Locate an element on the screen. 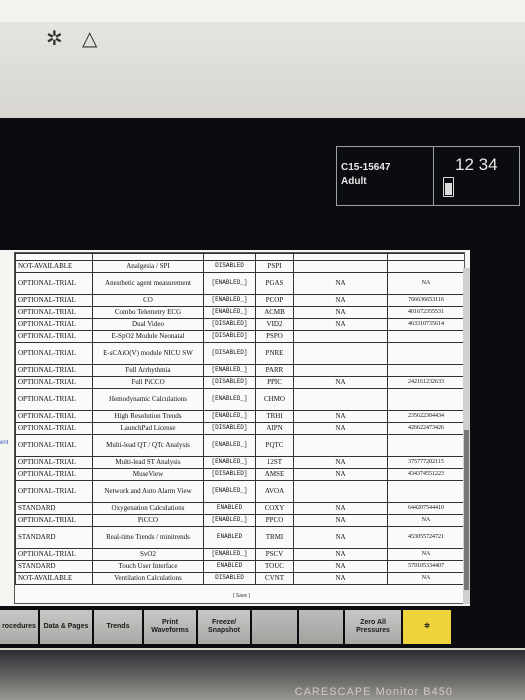 The width and height of the screenshot is (525, 700). alarm-audio-pause-icon: ✲ is located at coordinates (427, 627).